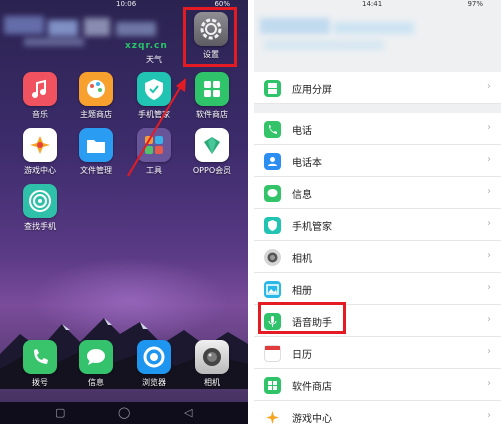  Describe the element at coordinates (96, 382) in the screenshot. I see `app-label: 信息` at that location.